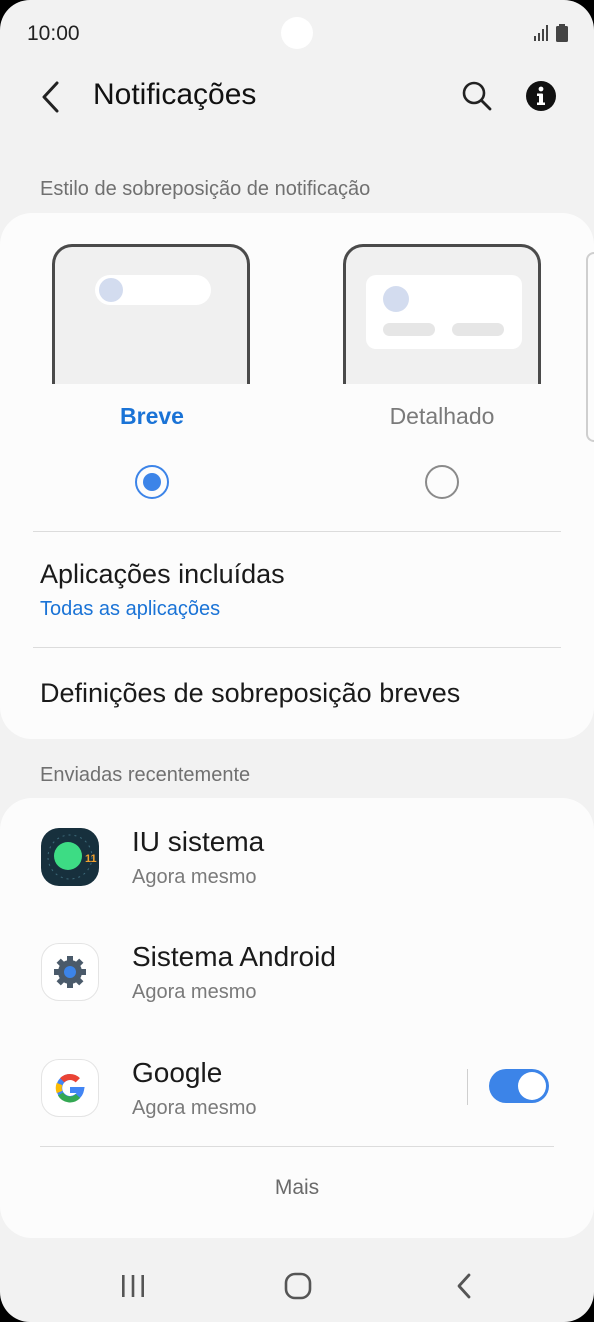 Image resolution: width=594 pixels, height=1322 pixels. What do you see at coordinates (177, 1072) in the screenshot?
I see `app-name: Google` at bounding box center [177, 1072].